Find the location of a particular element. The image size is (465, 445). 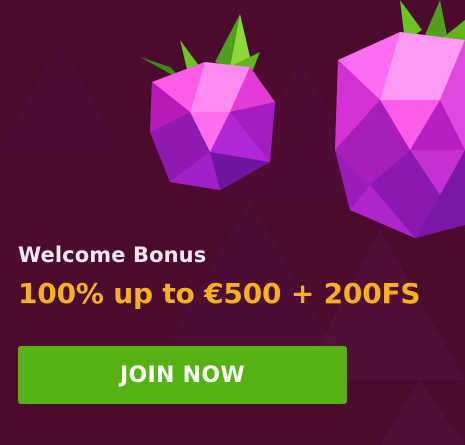

raspberry-gem-large-icon is located at coordinates (400, 119).